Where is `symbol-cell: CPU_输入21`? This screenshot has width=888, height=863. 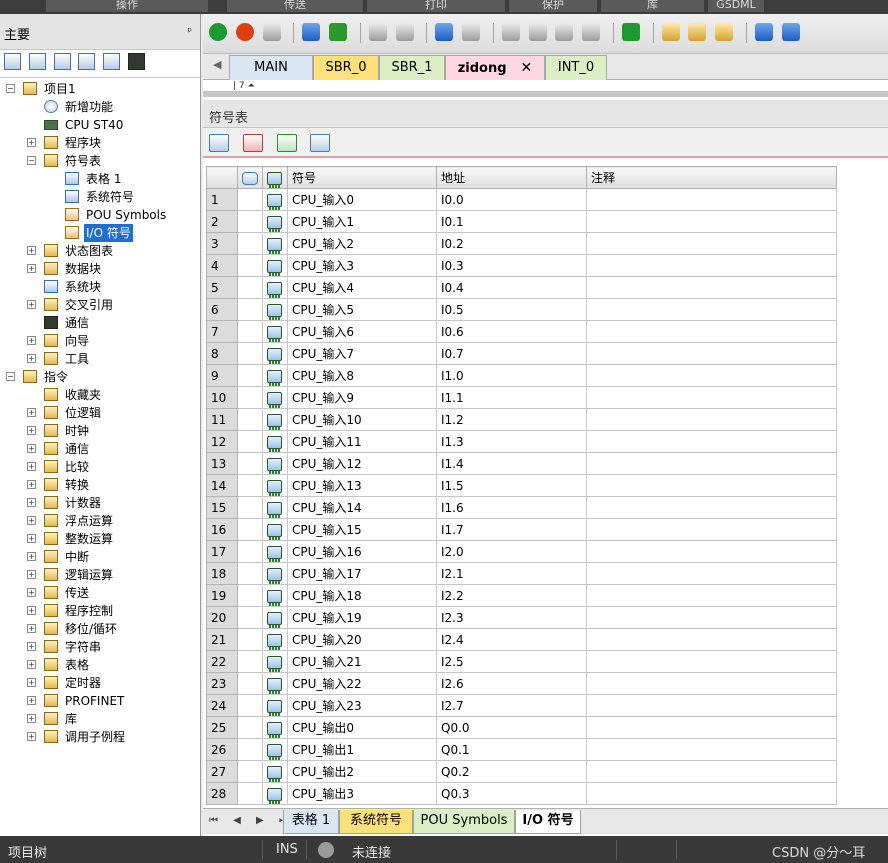 symbol-cell: CPU_输入21 is located at coordinates (362, 661).